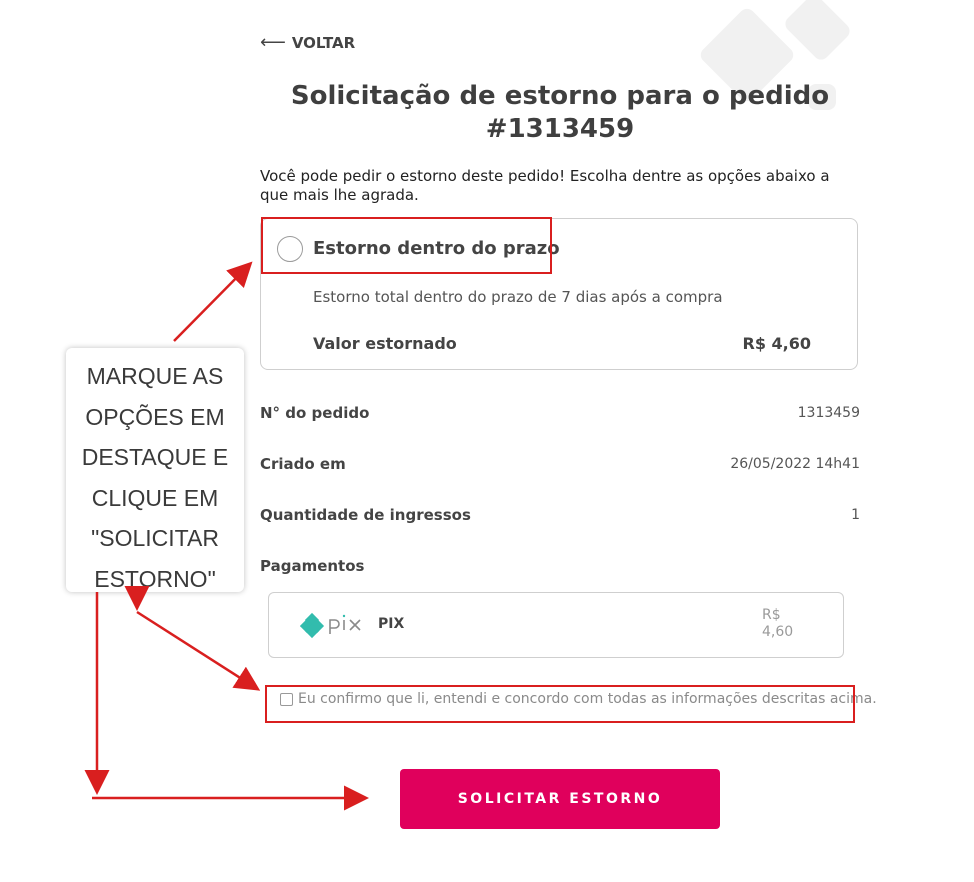 This screenshot has height=882, width=974. I want to click on arrow-to-checkbox, so click(198, 650).